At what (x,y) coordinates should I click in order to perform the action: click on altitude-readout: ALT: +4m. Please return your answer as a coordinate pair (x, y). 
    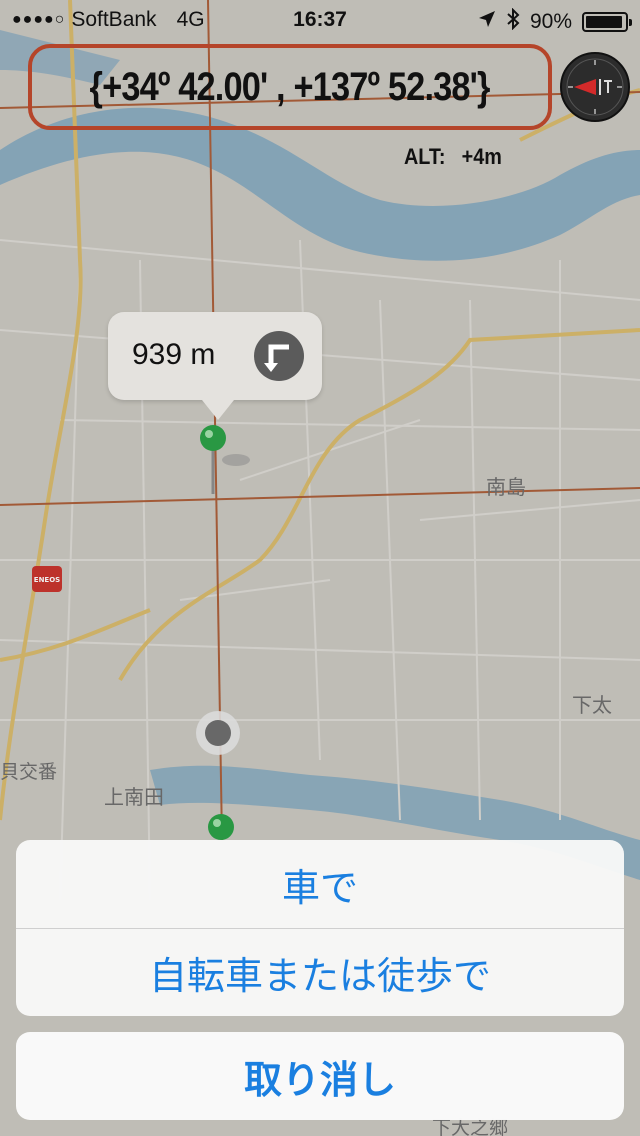
    Looking at the image, I should click on (453, 157).